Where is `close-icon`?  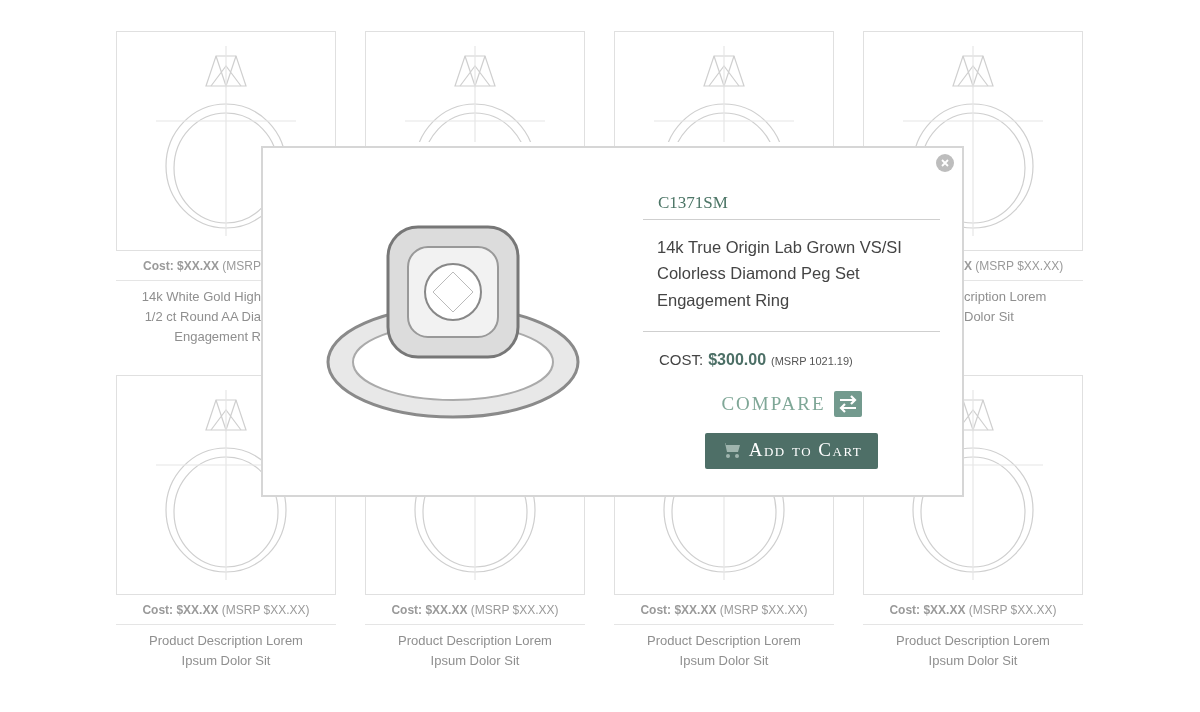
close-icon is located at coordinates (945, 163).